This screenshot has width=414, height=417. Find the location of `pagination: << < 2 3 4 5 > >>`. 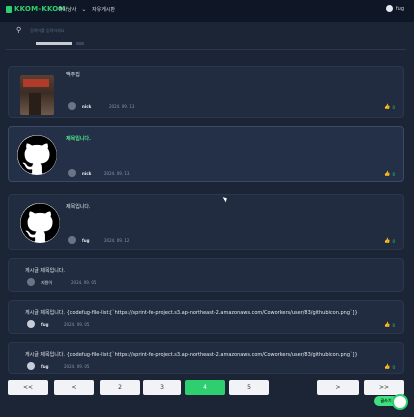

pagination: << < 2 3 4 5 > >> is located at coordinates (207, 390).